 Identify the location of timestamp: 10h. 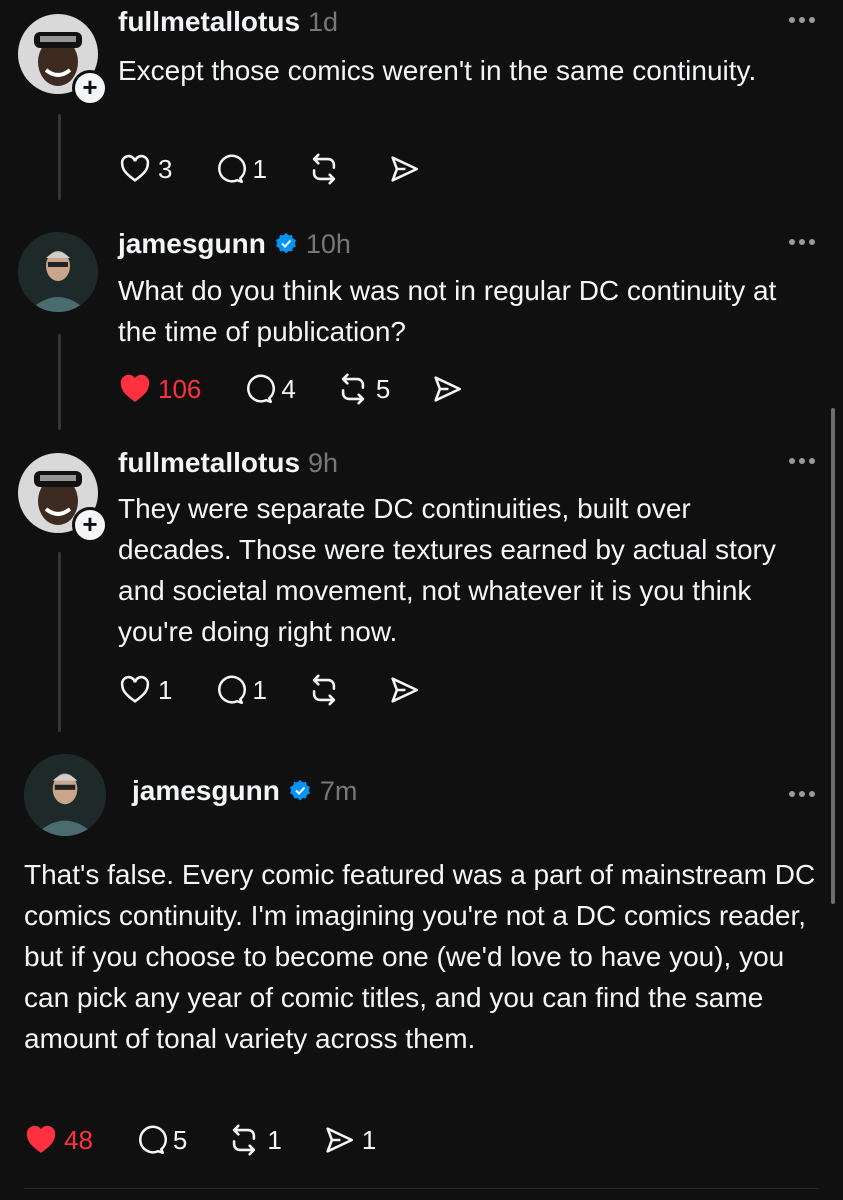
(328, 243).